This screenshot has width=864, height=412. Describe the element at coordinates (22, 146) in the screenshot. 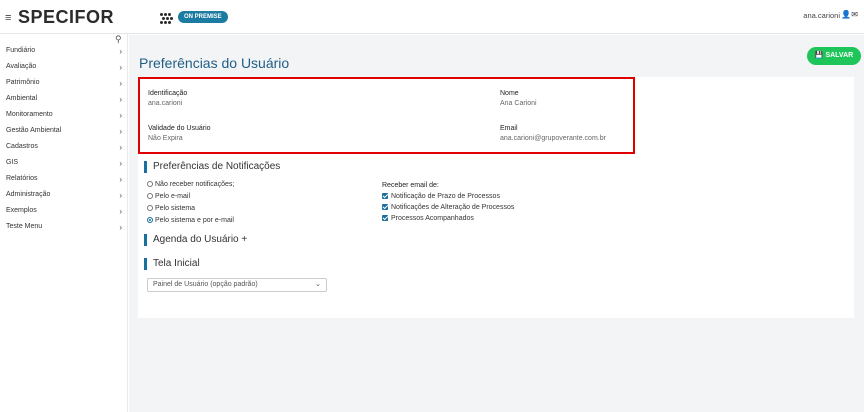

I see `sidebar-item-label: Cadastros` at that location.